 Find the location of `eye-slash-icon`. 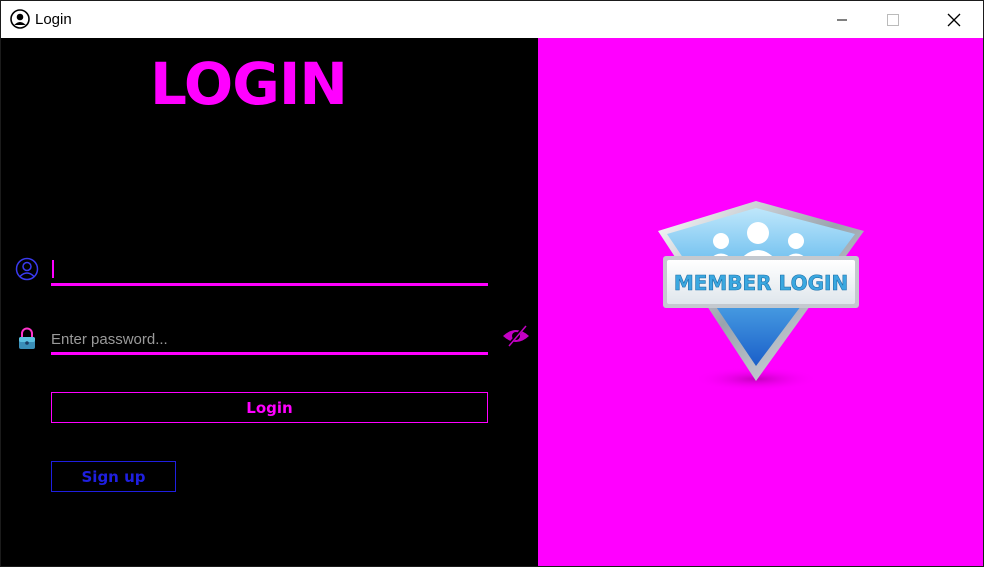

eye-slash-icon is located at coordinates (516, 336).